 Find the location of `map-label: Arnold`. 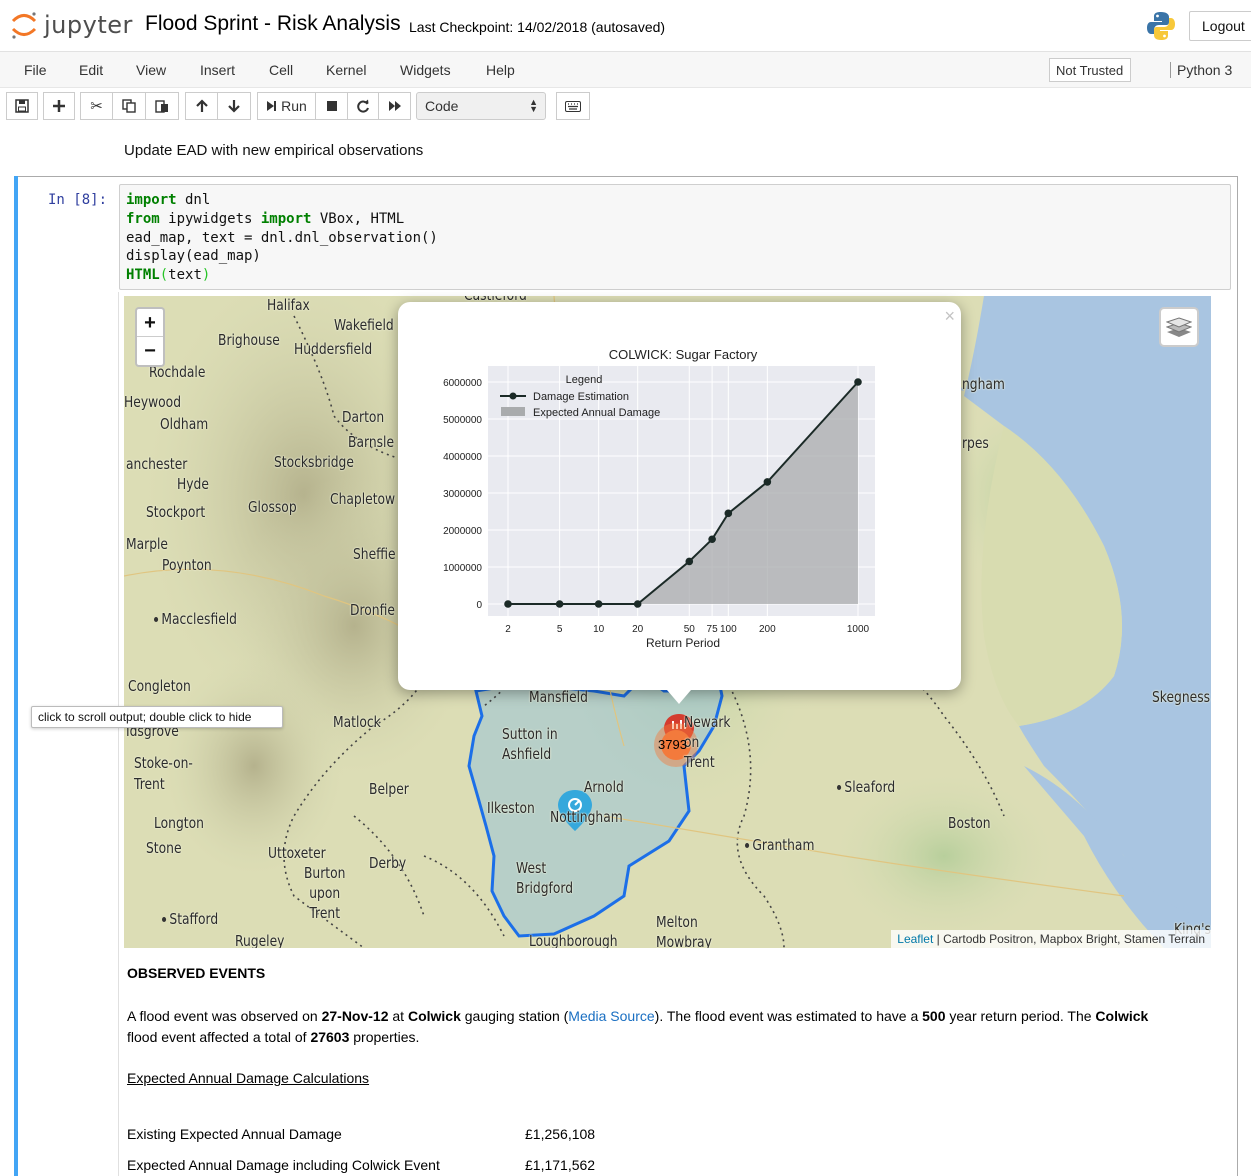

map-label: Arnold is located at coordinates (604, 787).